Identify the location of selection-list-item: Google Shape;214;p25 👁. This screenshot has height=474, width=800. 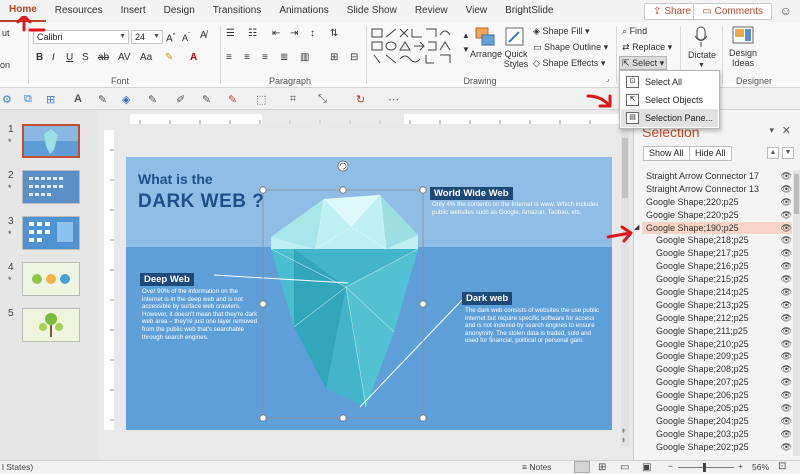
(717, 292).